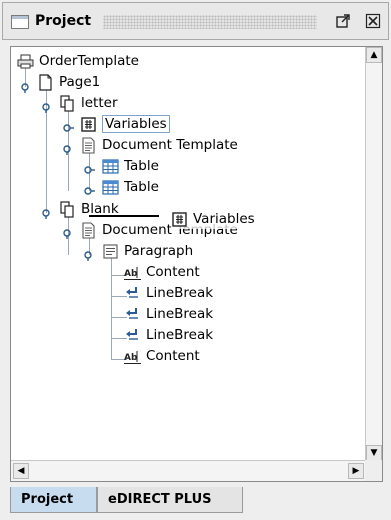 The image size is (391, 520). What do you see at coordinates (110, 251) in the screenshot?
I see `paragraph-icon` at bounding box center [110, 251].